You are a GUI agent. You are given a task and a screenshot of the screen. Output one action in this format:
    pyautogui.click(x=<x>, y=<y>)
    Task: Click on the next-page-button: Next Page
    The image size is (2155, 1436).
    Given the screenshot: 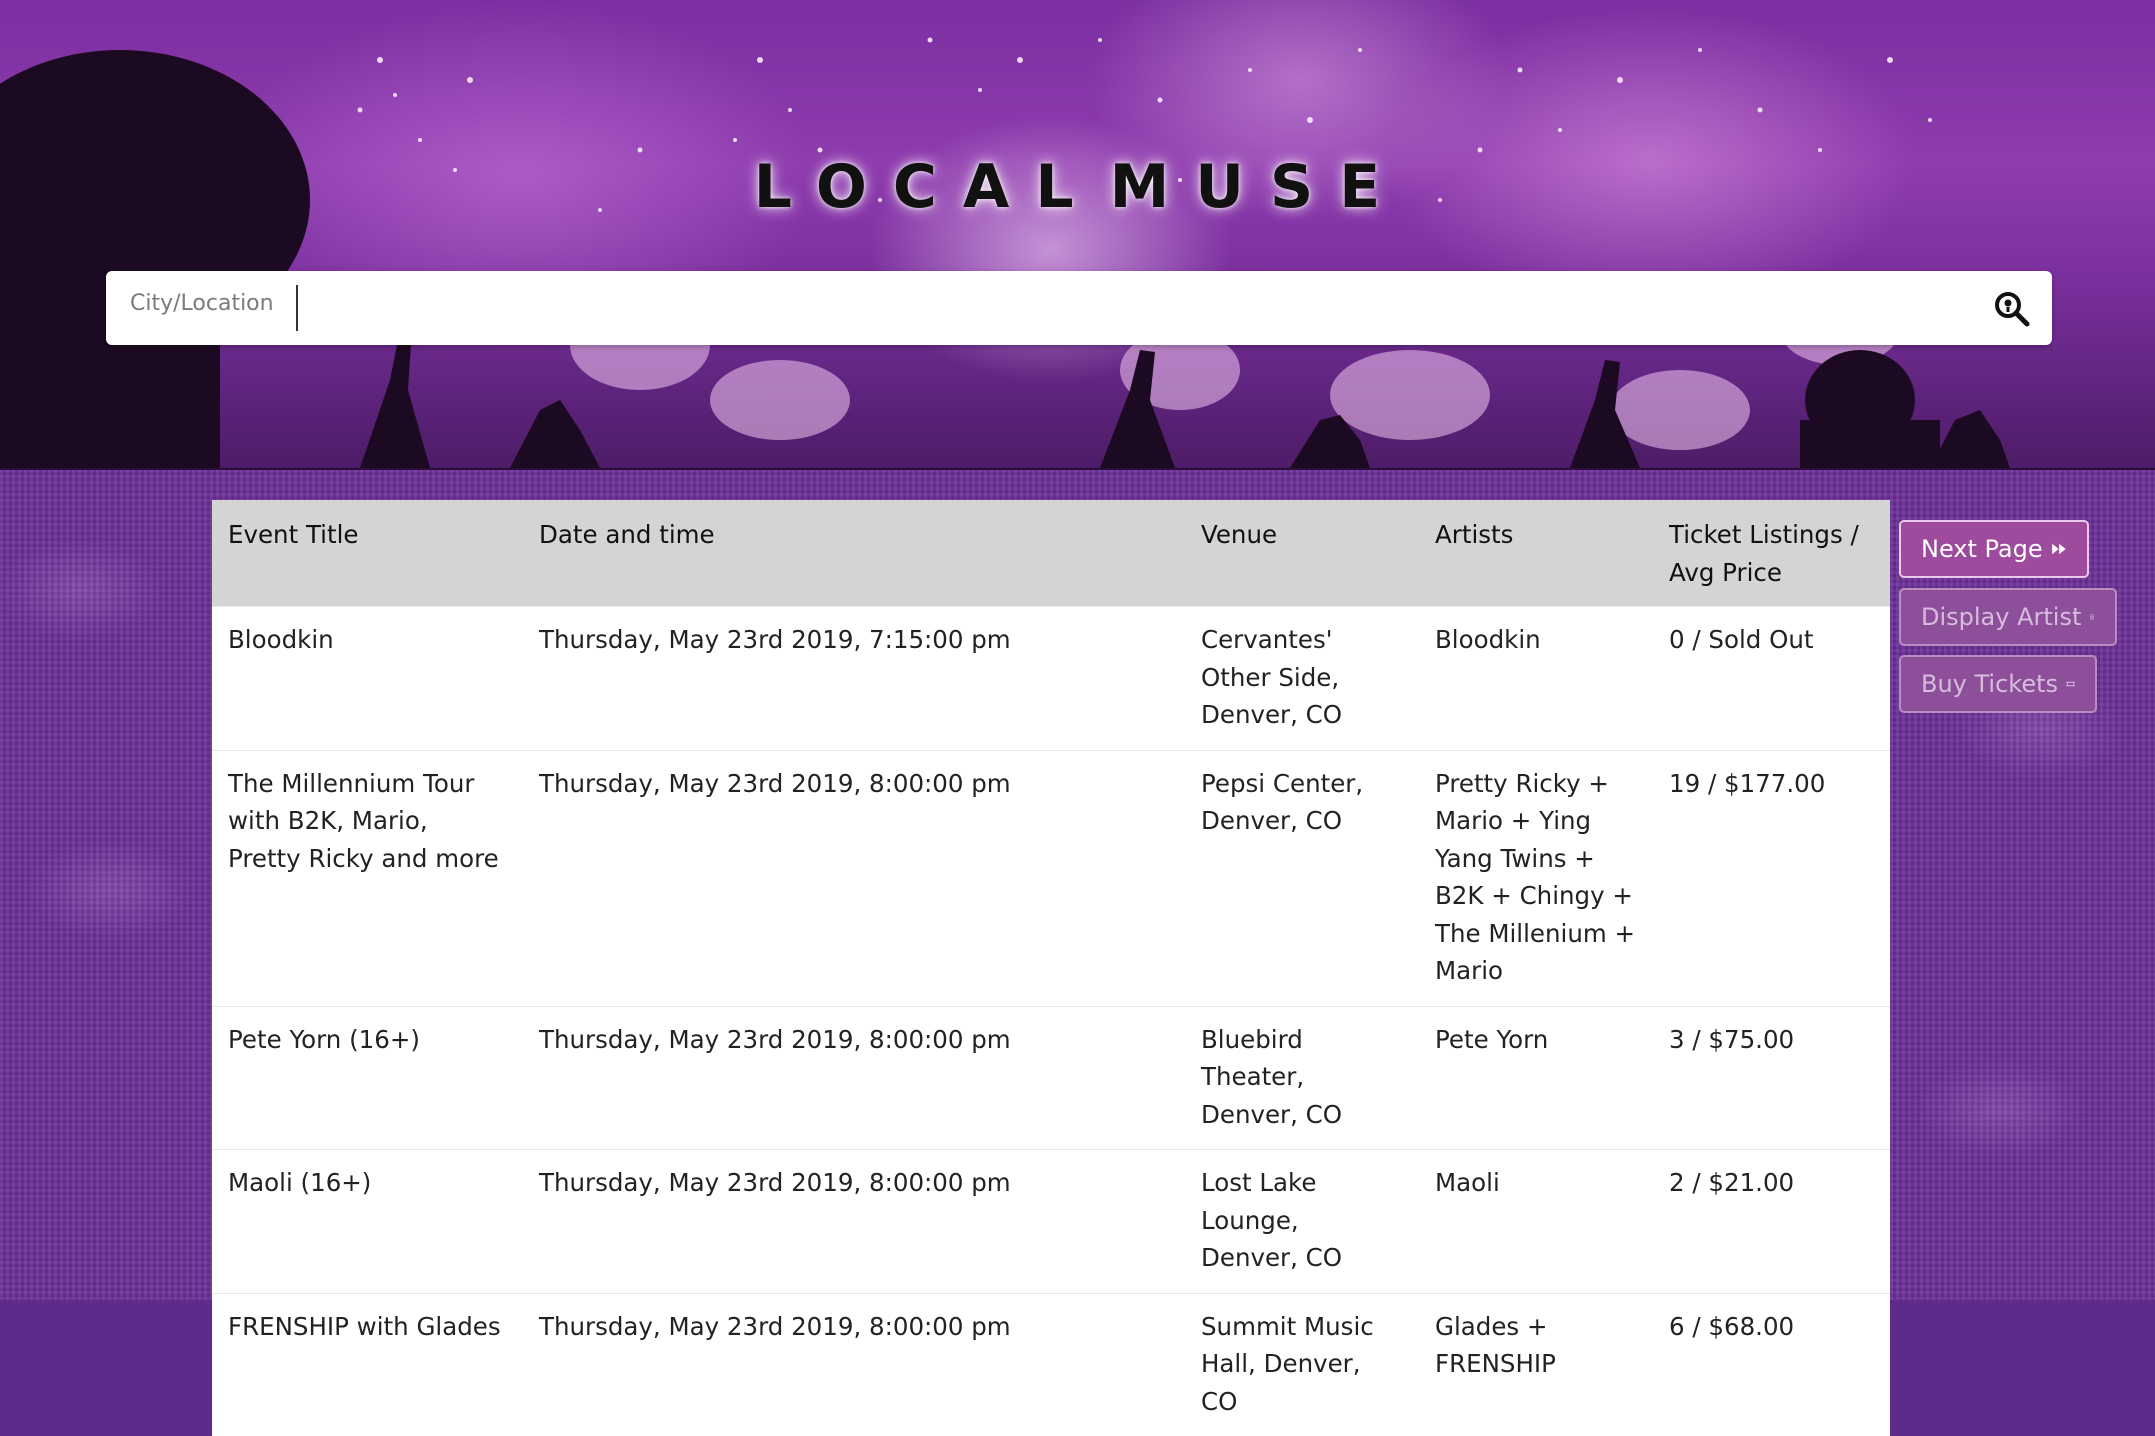 What is the action you would take?
    pyautogui.click(x=1994, y=549)
    